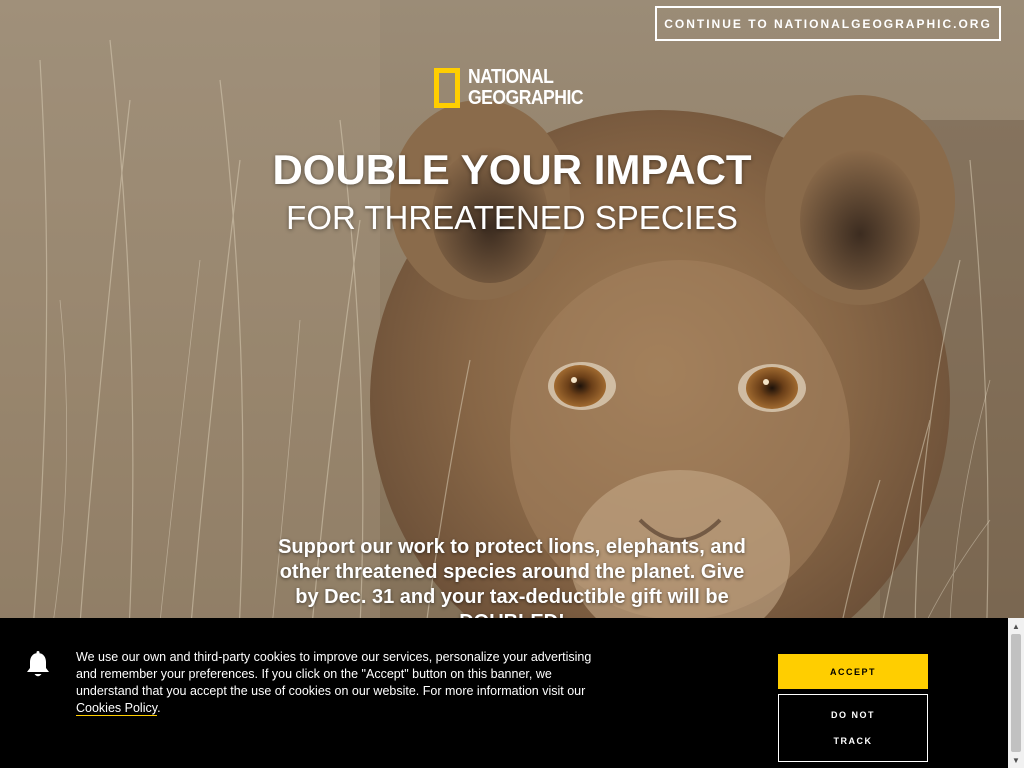  I want to click on scrollbar-thumb, so click(1016, 693).